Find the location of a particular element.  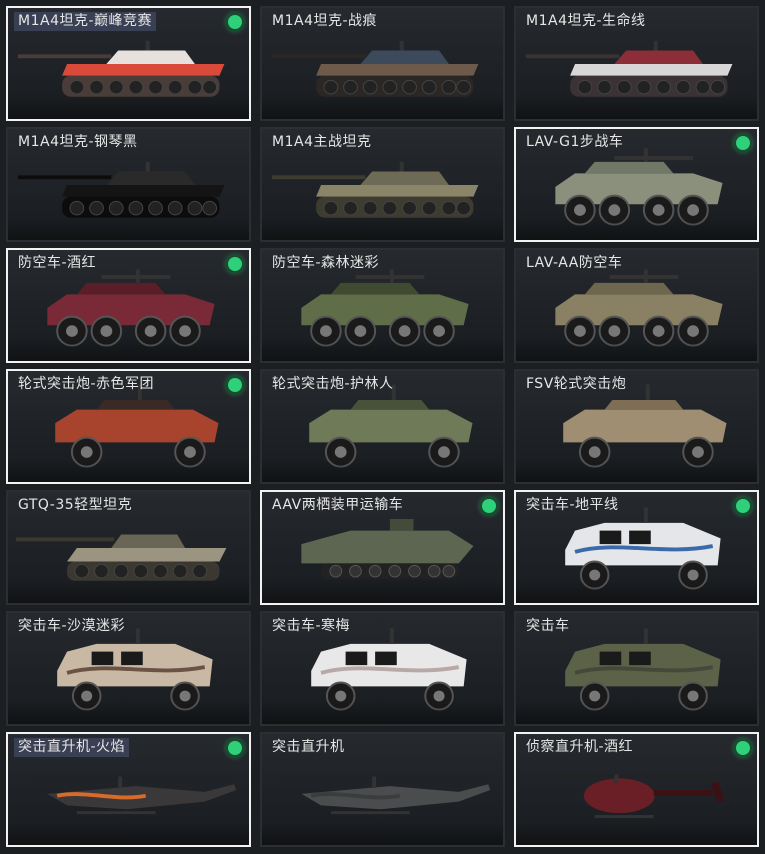

vehicle-name: 轮式突击炮-护林人 is located at coordinates (333, 384).